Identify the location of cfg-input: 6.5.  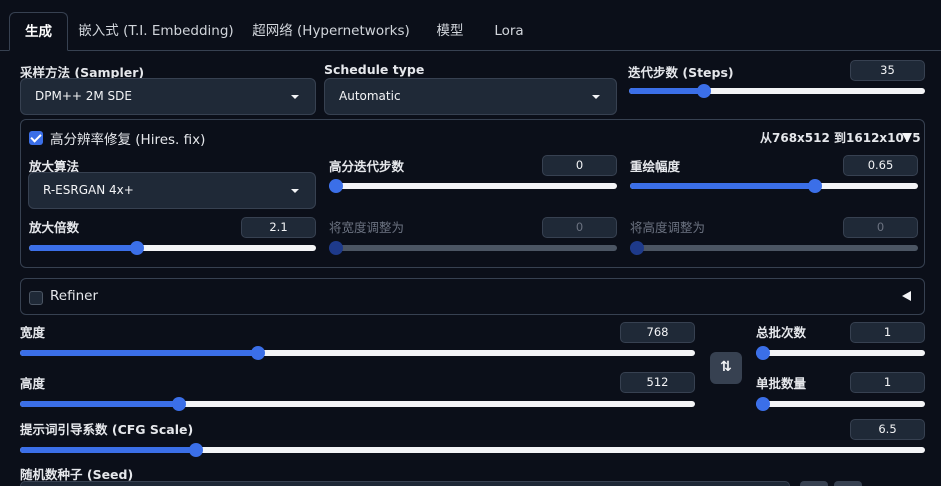
(887, 429).